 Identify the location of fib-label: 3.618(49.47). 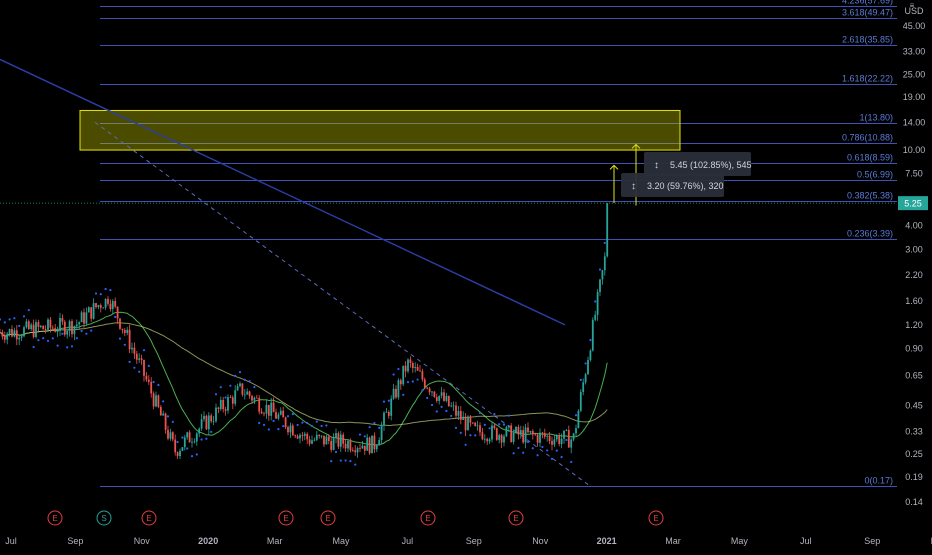
(867, 13).